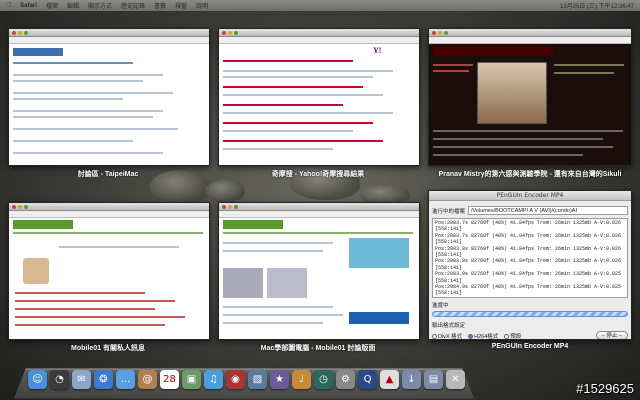 This screenshot has height=400, width=640. I want to click on window-caption: Pranav Mistry的第六感與測驗學院 - 還有來自台灣的Sikuli, so click(530, 174).